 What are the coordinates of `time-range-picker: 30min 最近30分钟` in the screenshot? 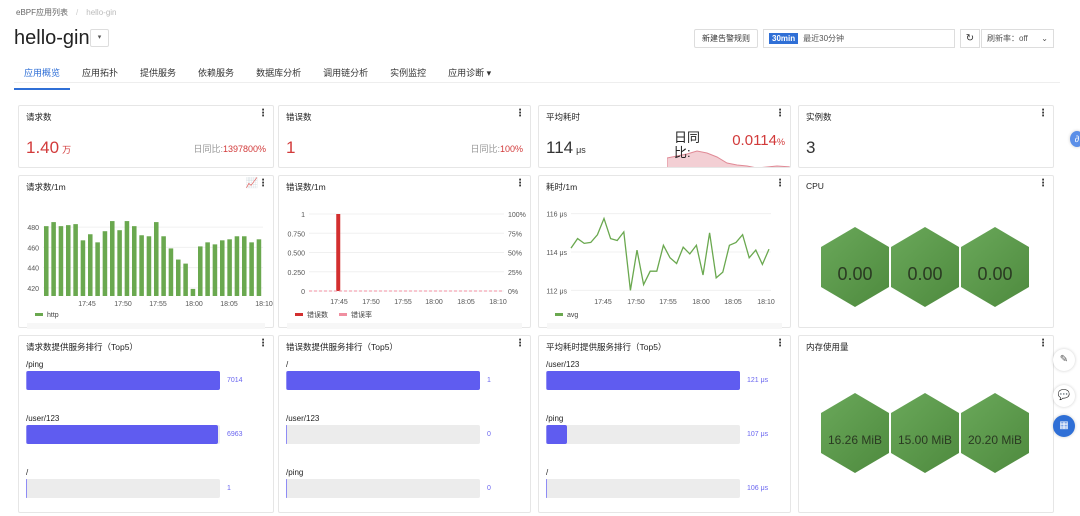 It's located at (859, 38).